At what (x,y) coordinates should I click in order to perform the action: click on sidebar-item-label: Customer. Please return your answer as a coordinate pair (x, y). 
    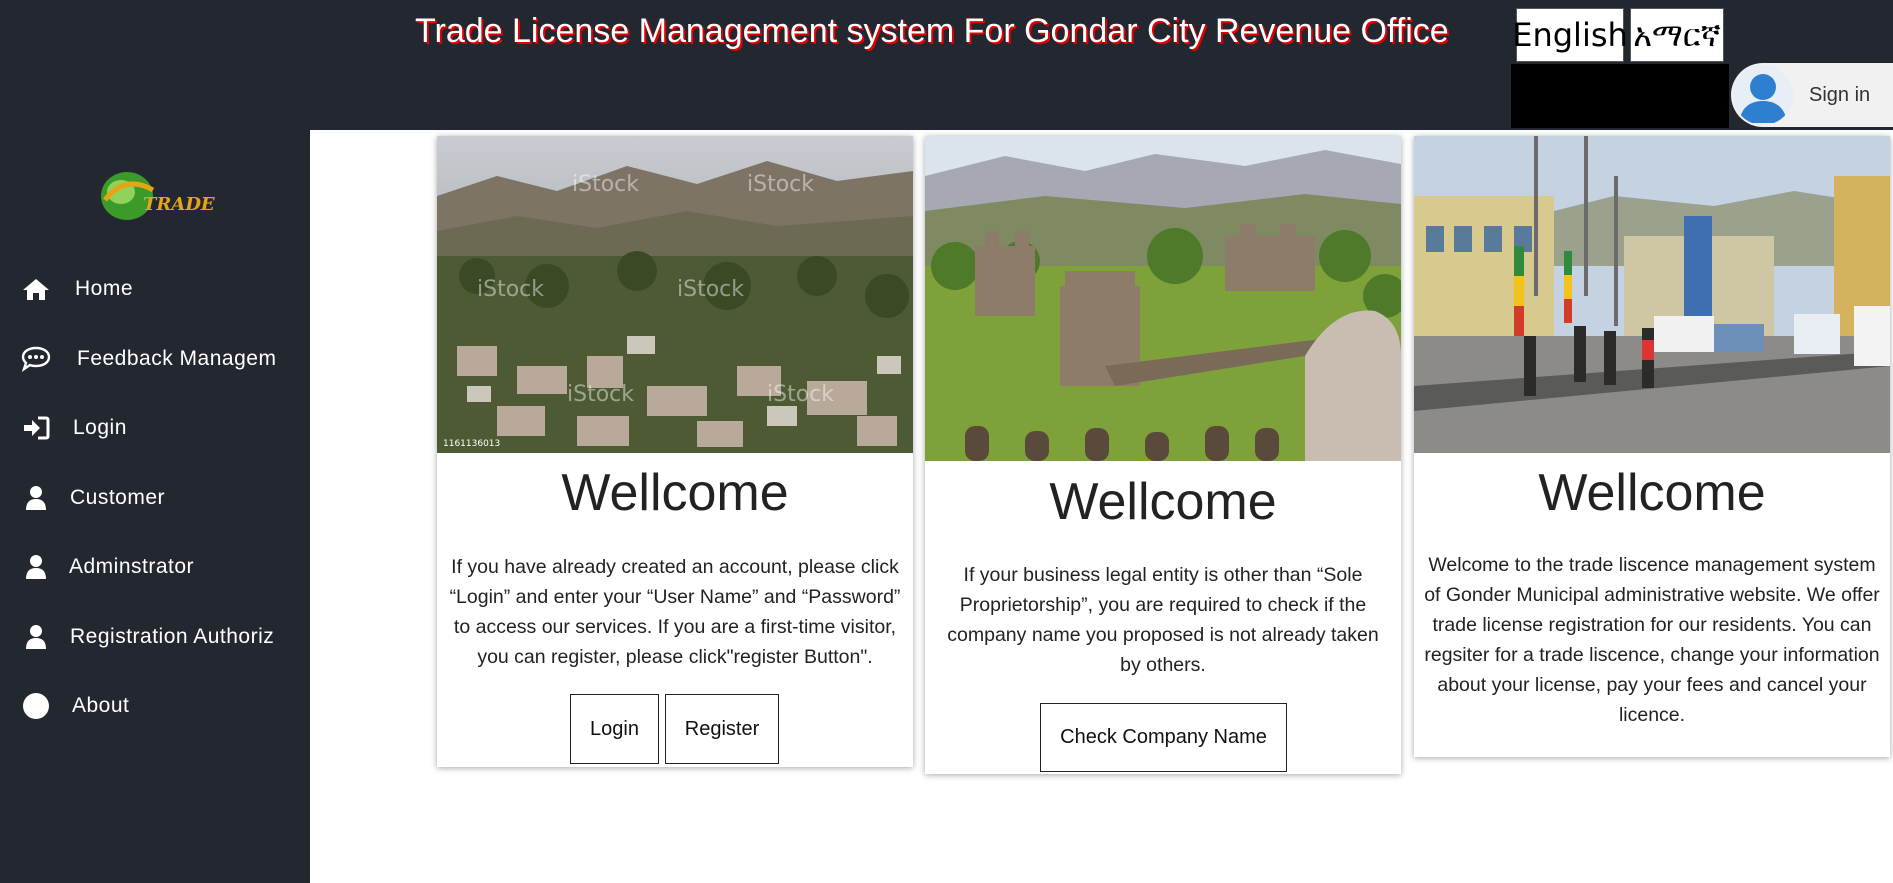
    Looking at the image, I should click on (118, 497).